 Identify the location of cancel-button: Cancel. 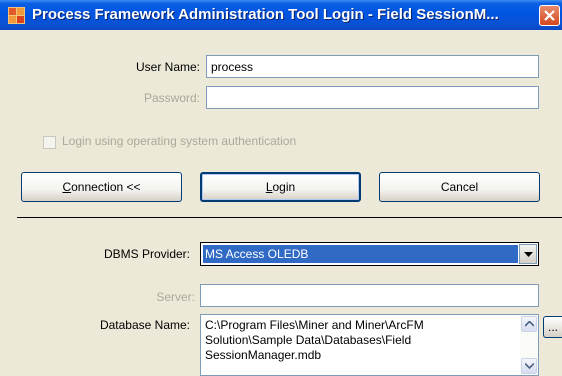
(459, 187).